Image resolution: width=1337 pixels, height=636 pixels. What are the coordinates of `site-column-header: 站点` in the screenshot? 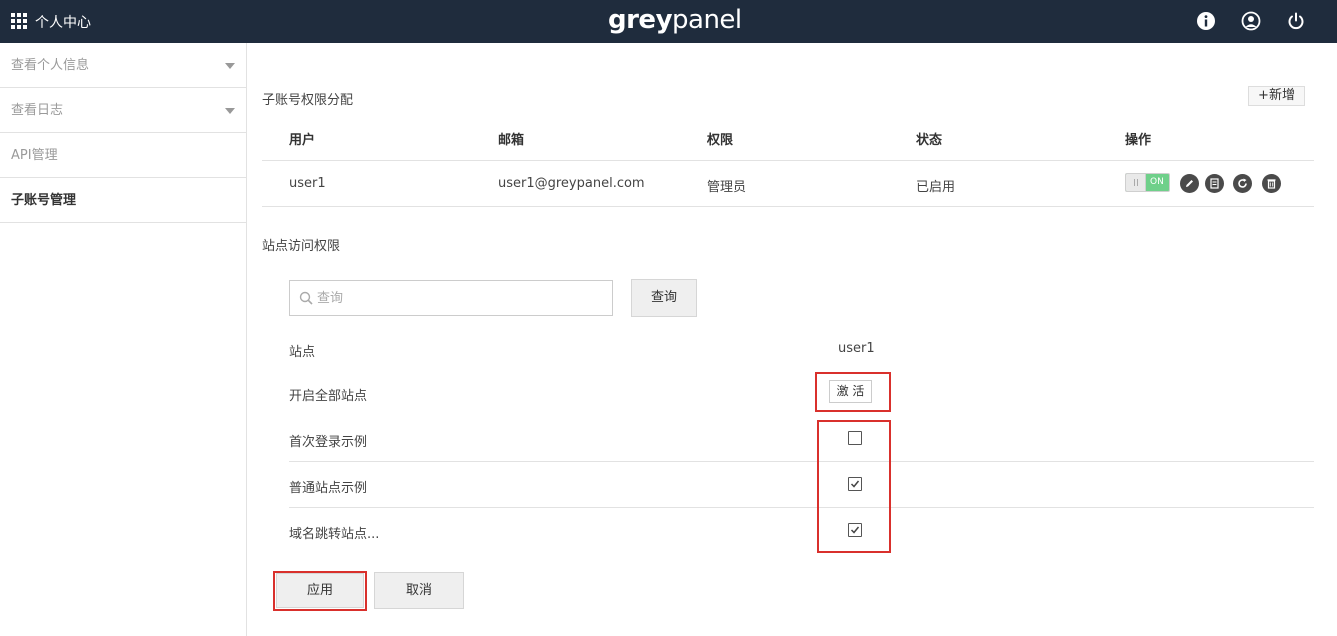 It's located at (302, 352).